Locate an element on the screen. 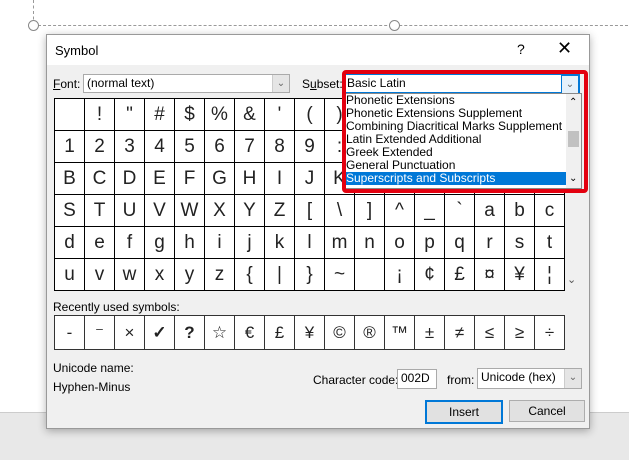  symbol-cell: o is located at coordinates (399, 242).